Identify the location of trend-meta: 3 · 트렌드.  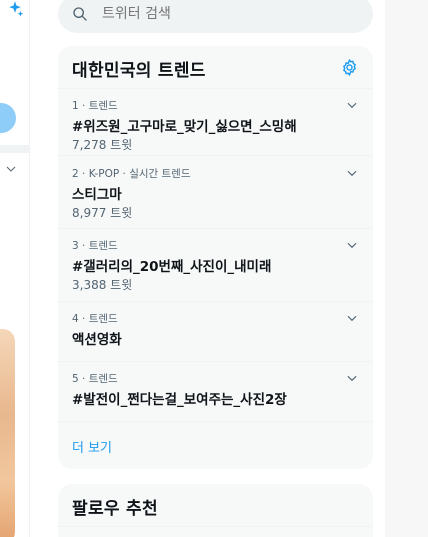
(95, 246).